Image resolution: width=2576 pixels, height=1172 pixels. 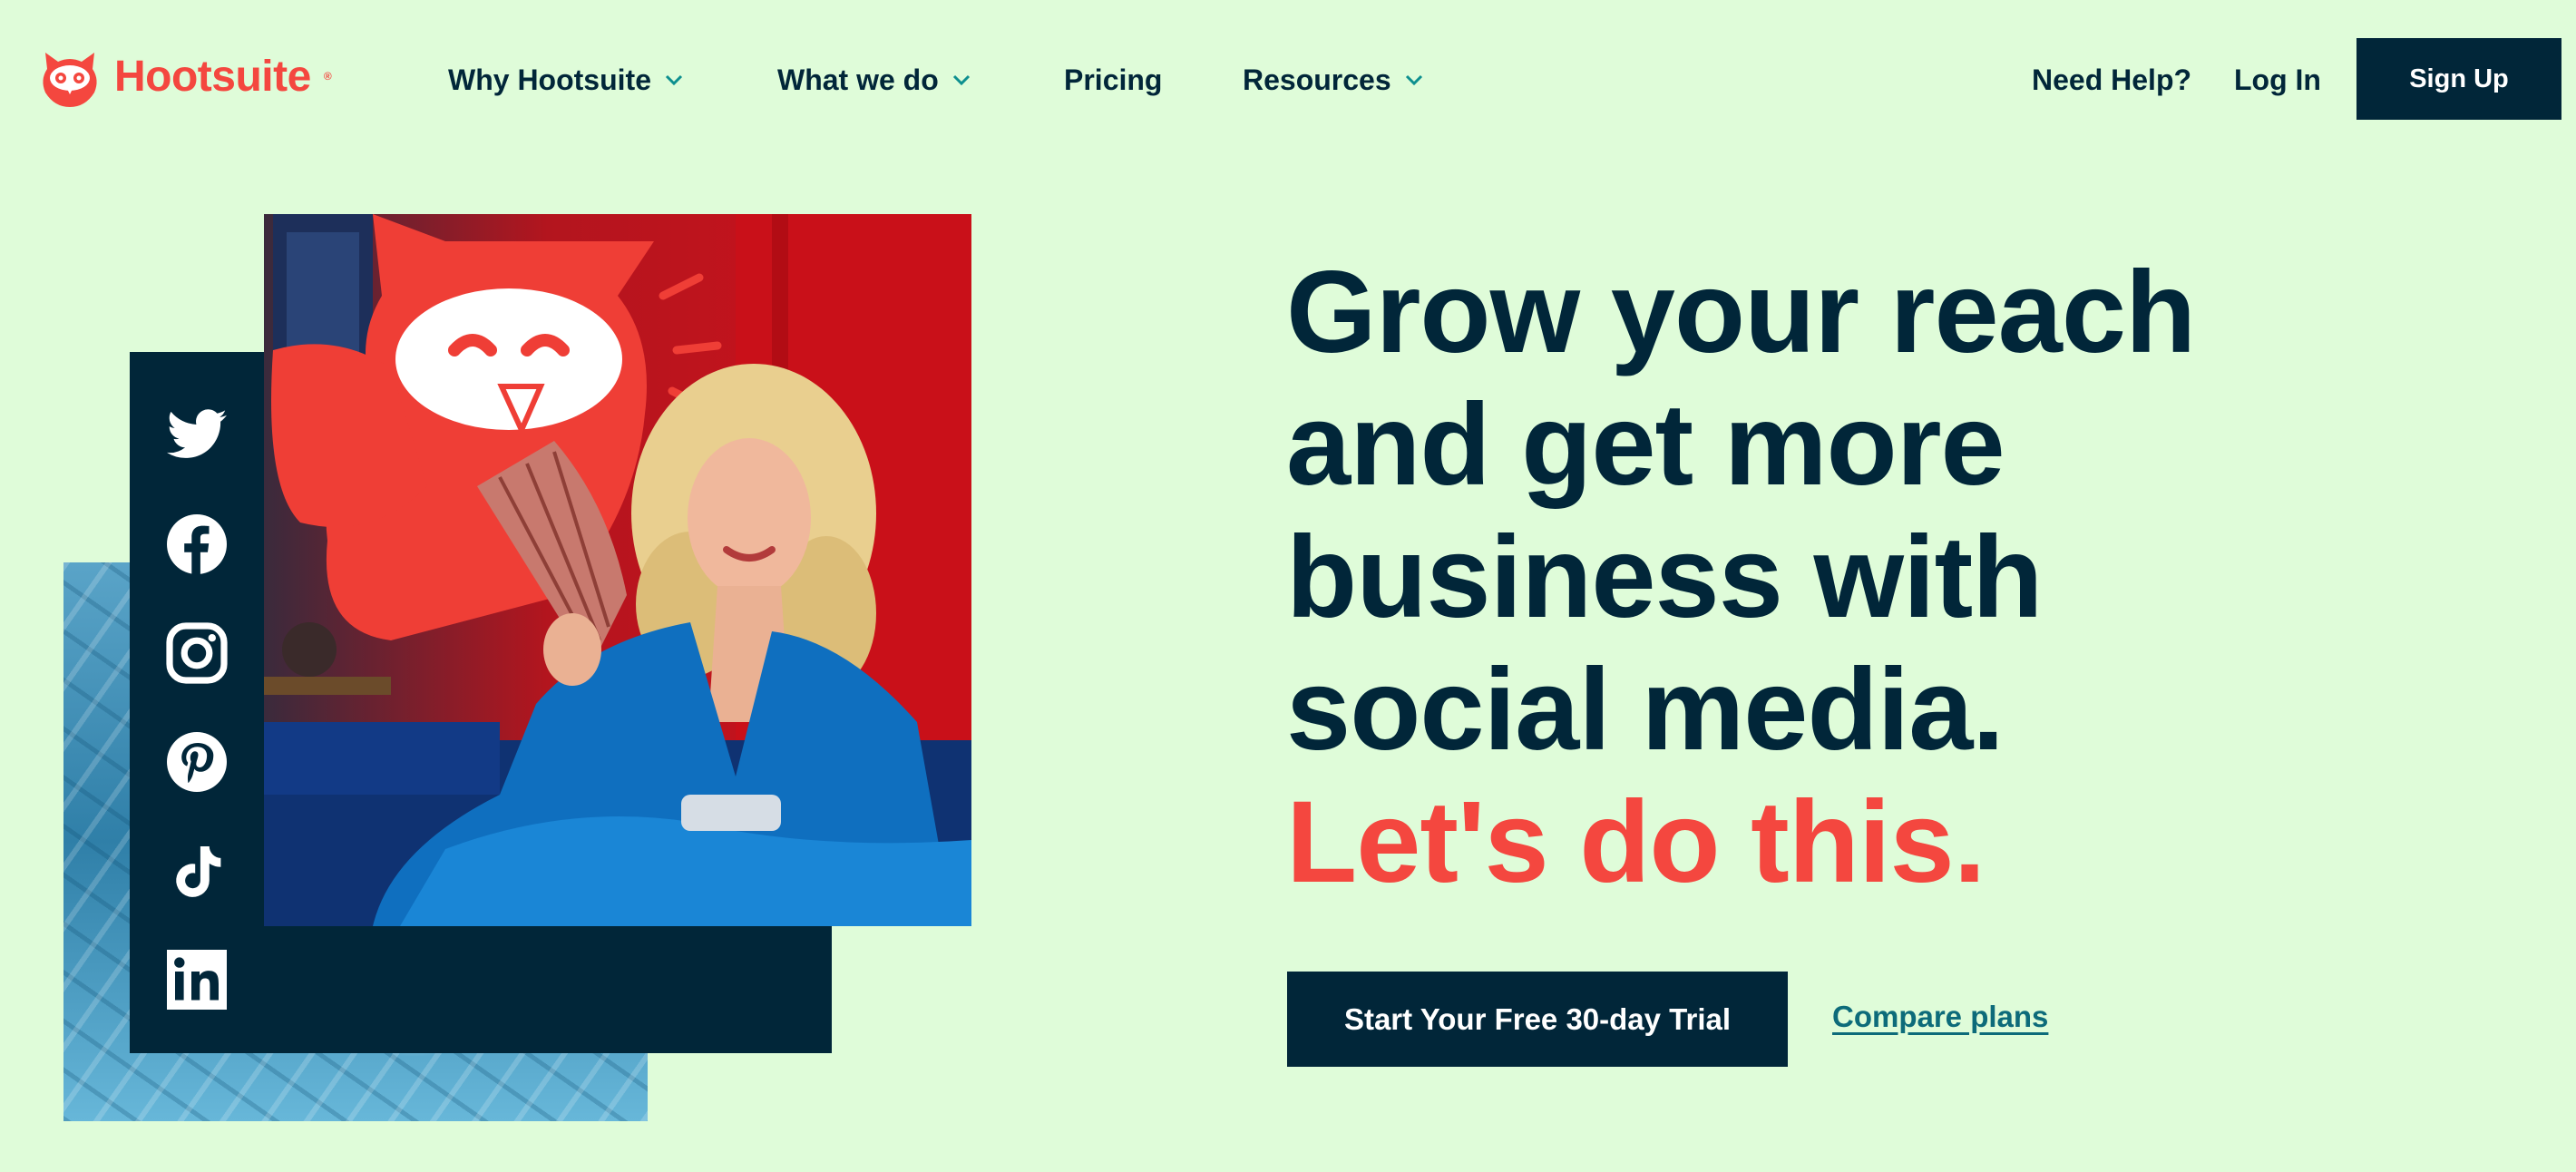 What do you see at coordinates (1664, 577) in the screenshot?
I see `headline-line-3: business with` at bounding box center [1664, 577].